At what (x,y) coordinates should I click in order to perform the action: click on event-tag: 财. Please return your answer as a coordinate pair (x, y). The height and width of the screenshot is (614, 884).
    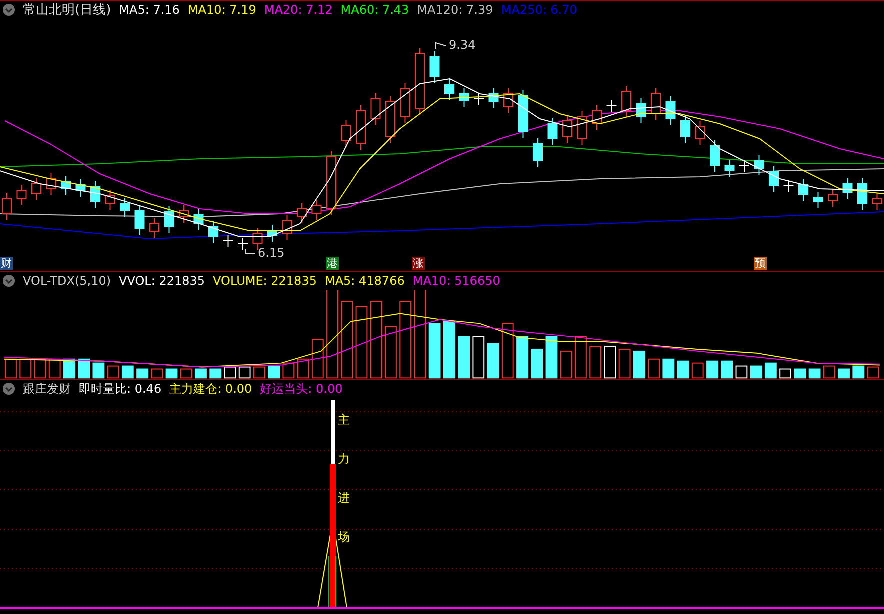
    Looking at the image, I should click on (6, 263).